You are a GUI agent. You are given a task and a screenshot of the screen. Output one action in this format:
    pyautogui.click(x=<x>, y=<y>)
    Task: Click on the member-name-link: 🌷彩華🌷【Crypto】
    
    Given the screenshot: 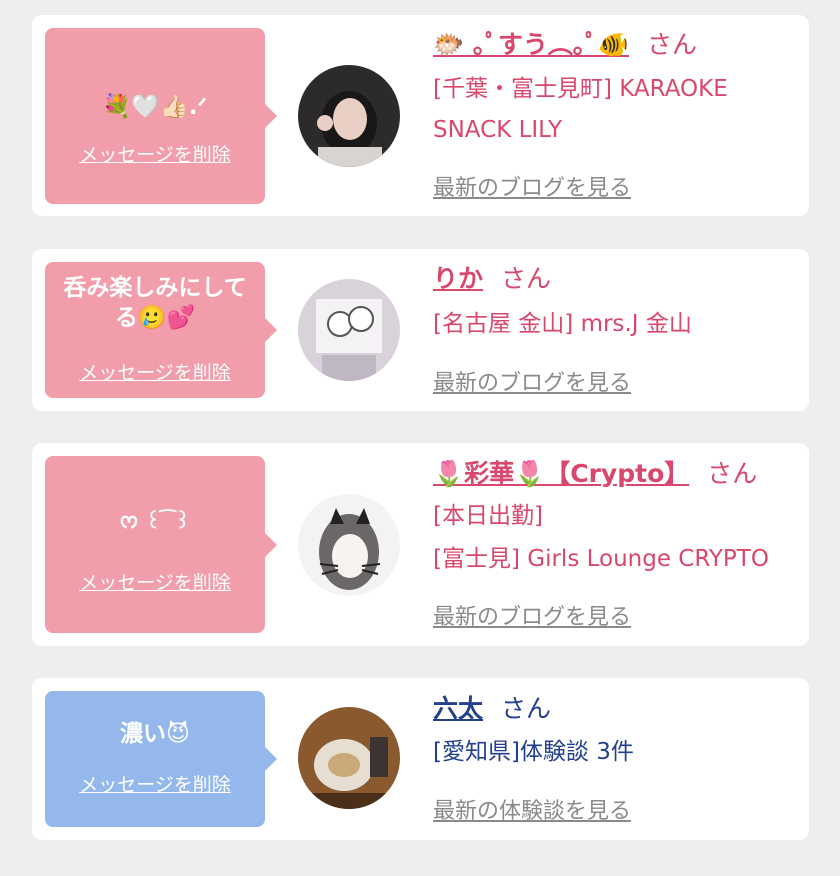 What is the action you would take?
    pyautogui.click(x=561, y=473)
    